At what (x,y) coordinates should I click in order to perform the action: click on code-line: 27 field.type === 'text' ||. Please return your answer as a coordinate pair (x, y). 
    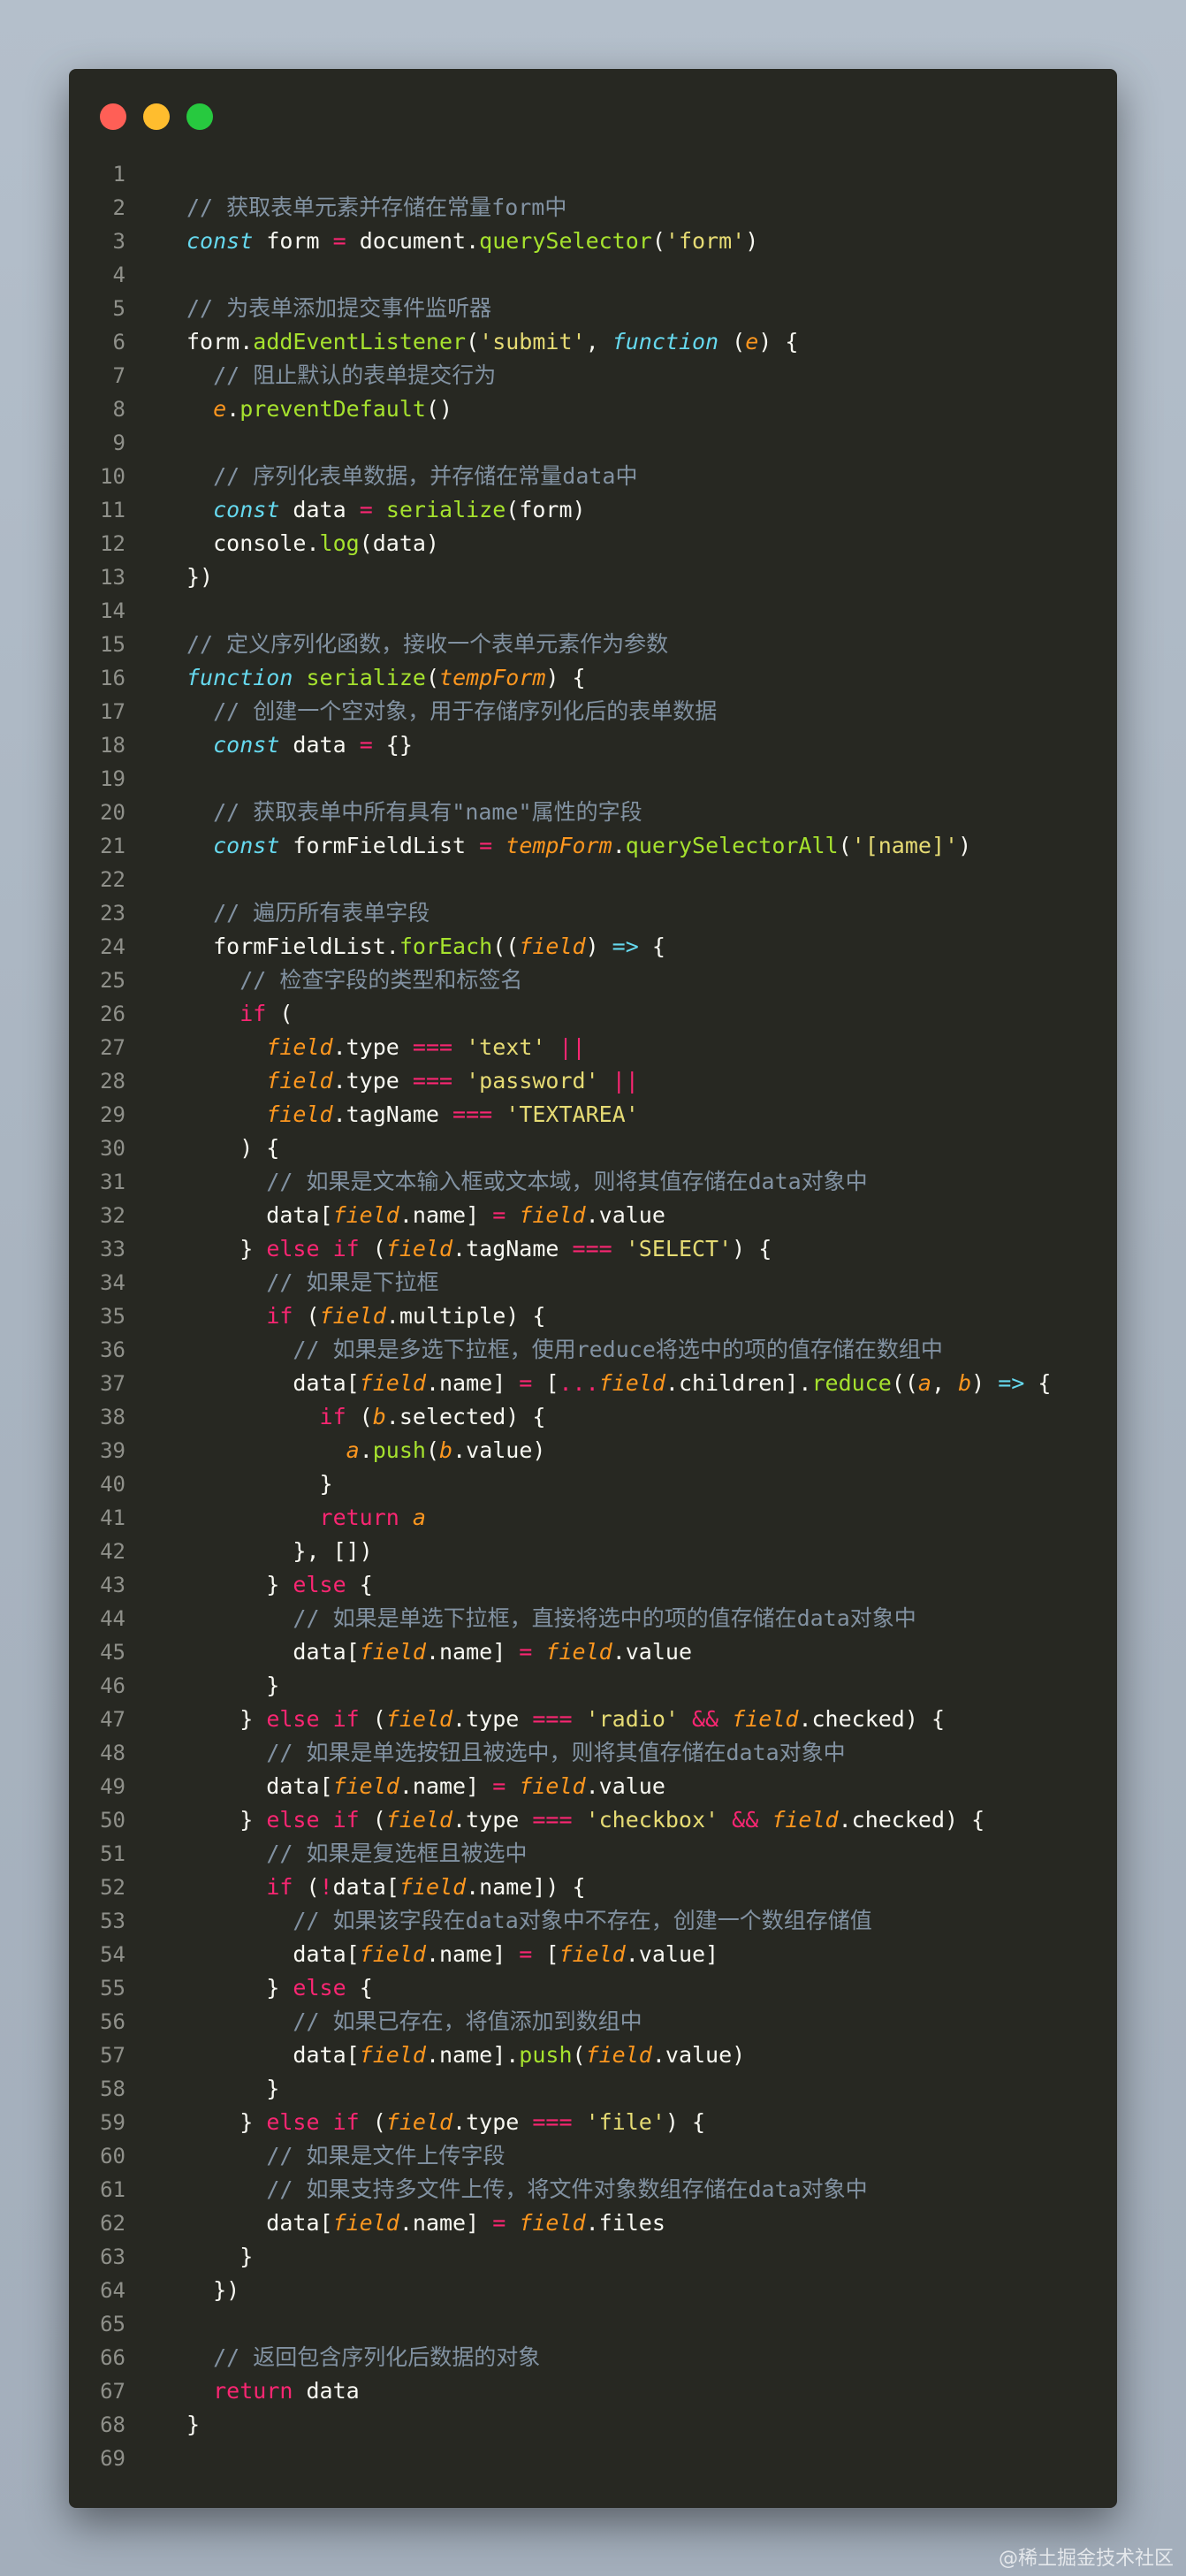
    Looking at the image, I should click on (593, 1047).